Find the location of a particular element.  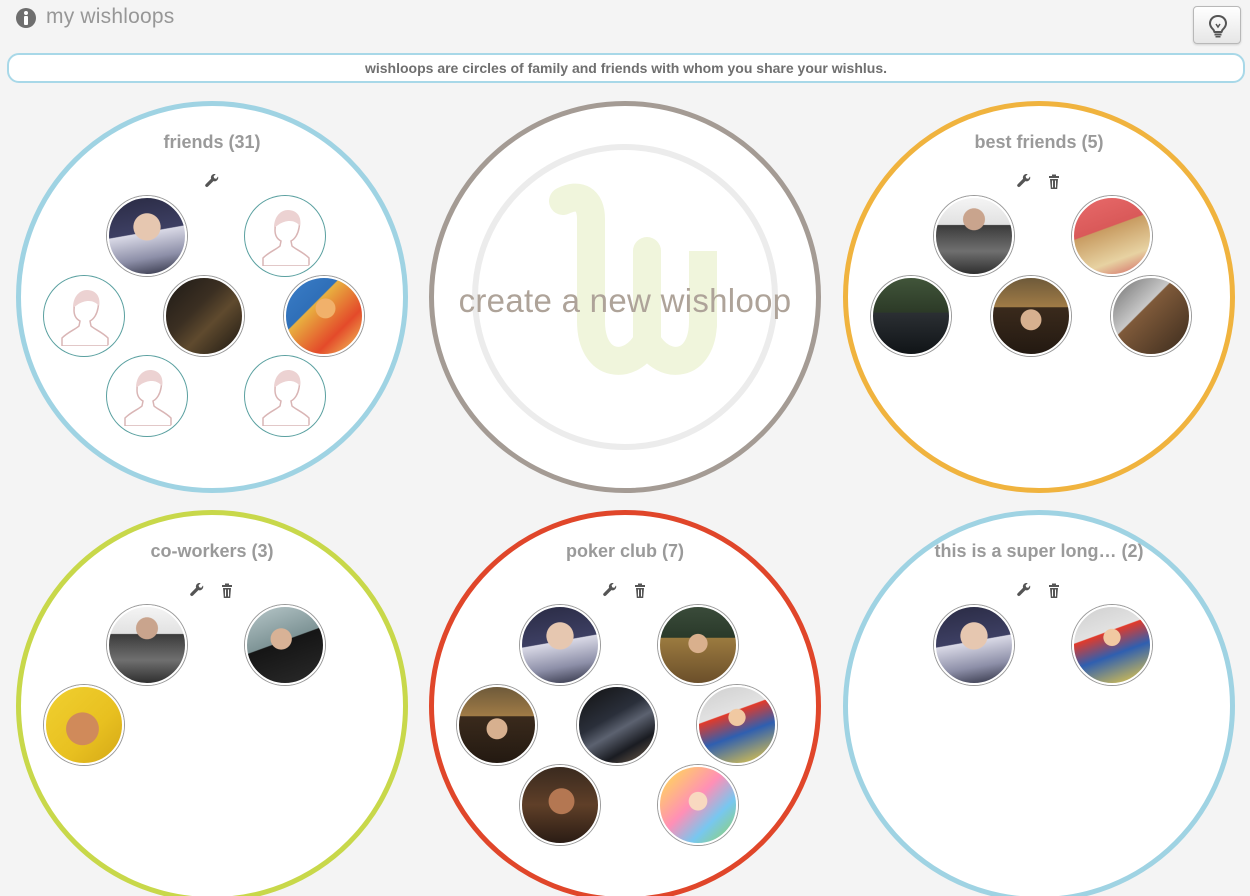

wishloop-title: best friends (5) is located at coordinates (1039, 142).